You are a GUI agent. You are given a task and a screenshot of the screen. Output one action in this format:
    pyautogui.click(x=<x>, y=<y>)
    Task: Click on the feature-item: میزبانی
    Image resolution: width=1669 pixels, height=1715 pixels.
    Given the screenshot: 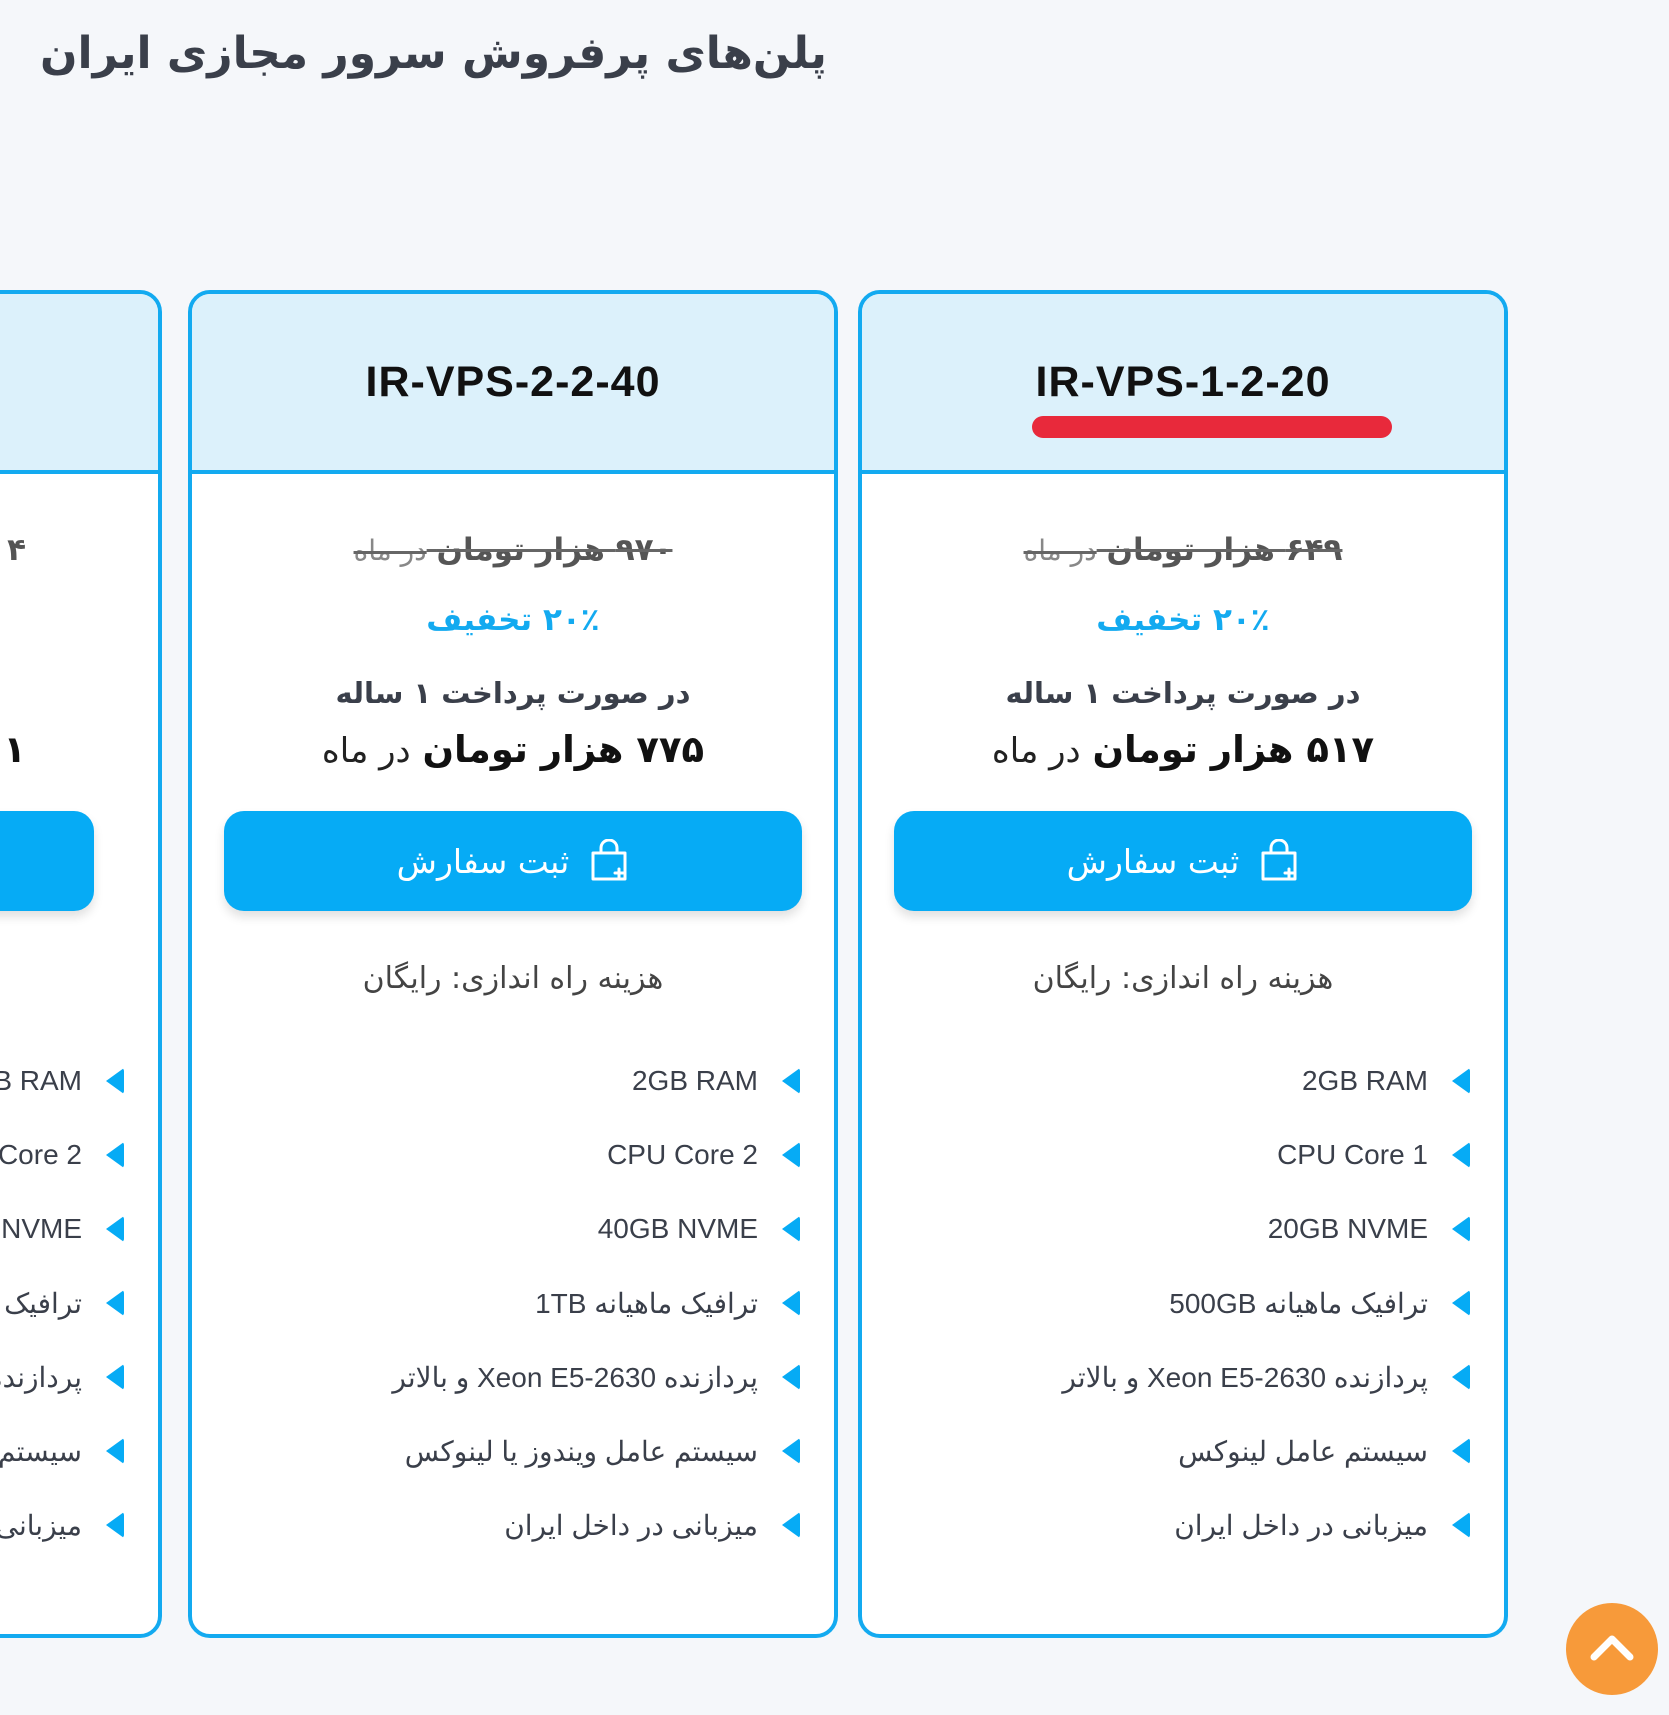 What is the action you would take?
    pyautogui.click(x=62, y=1525)
    